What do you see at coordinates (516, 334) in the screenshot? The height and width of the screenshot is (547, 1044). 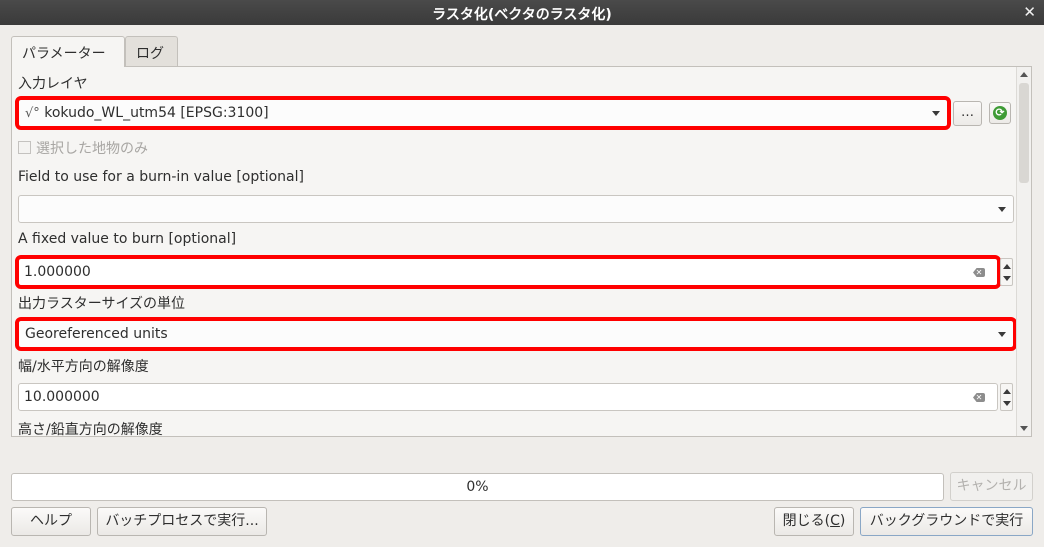 I see `size-units-combobox: Georeferenced units` at bounding box center [516, 334].